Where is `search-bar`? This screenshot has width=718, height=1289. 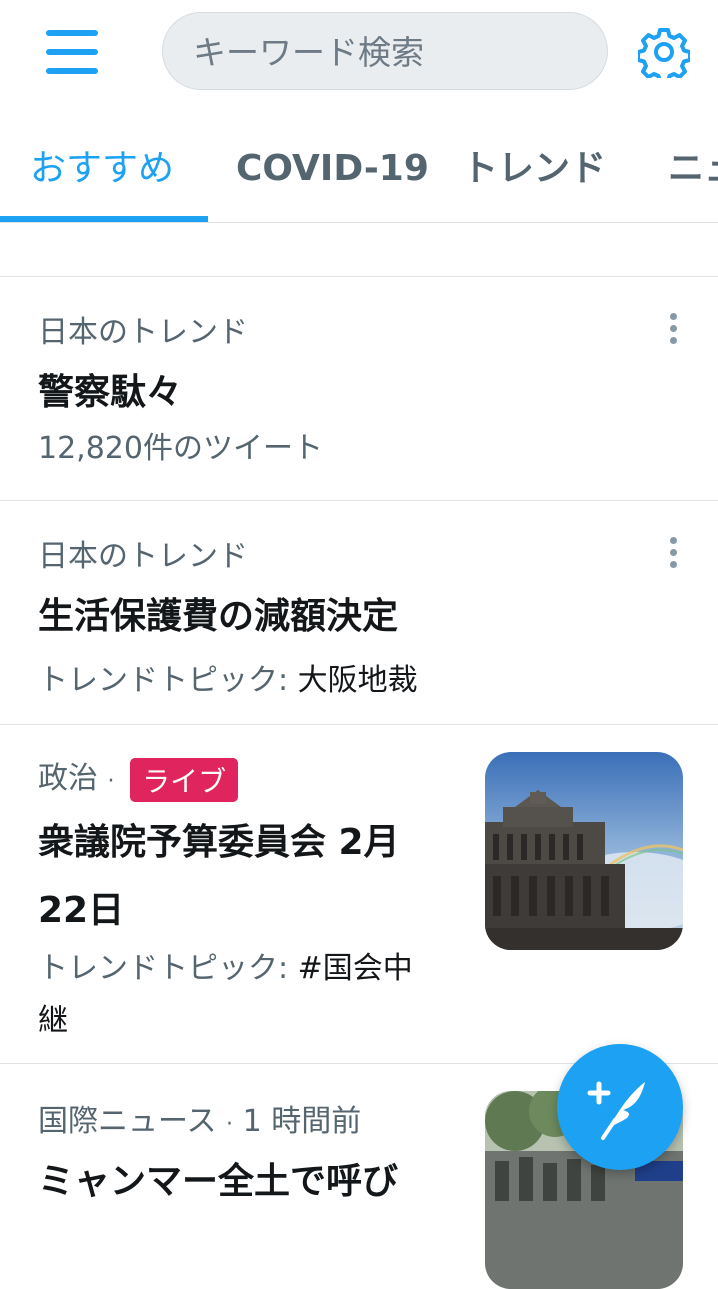 search-bar is located at coordinates (385, 51).